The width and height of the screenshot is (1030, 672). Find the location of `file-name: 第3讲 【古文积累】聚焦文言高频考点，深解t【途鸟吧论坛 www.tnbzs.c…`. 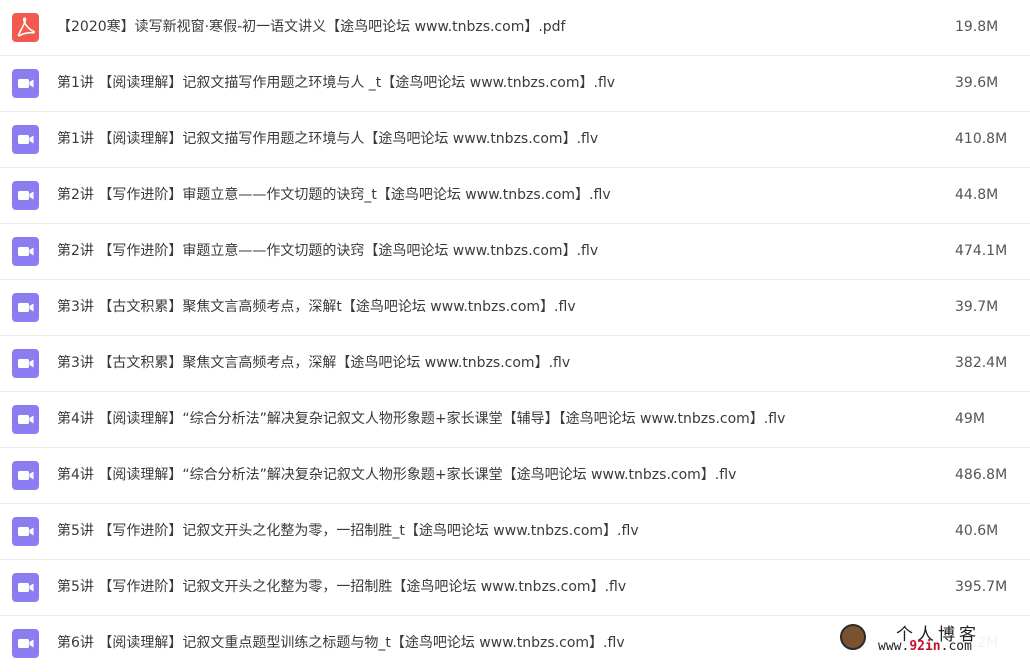

file-name: 第3讲 【古文积累】聚焦文言高频考点，深解t【途鸟吧论坛 www.tnbzs.c… is located at coordinates (316, 307).